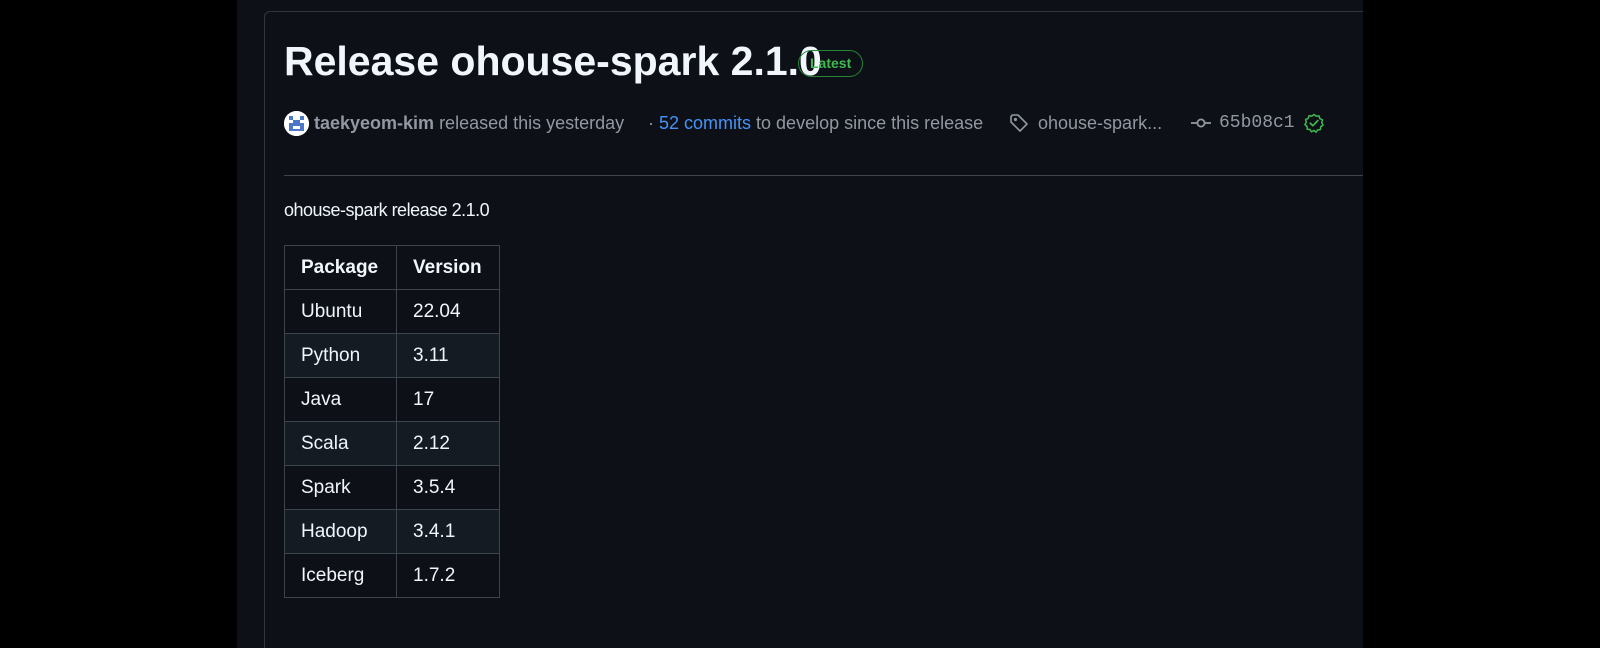  Describe the element at coordinates (448, 531) in the screenshot. I see `version-cell: 3.4.1` at that location.